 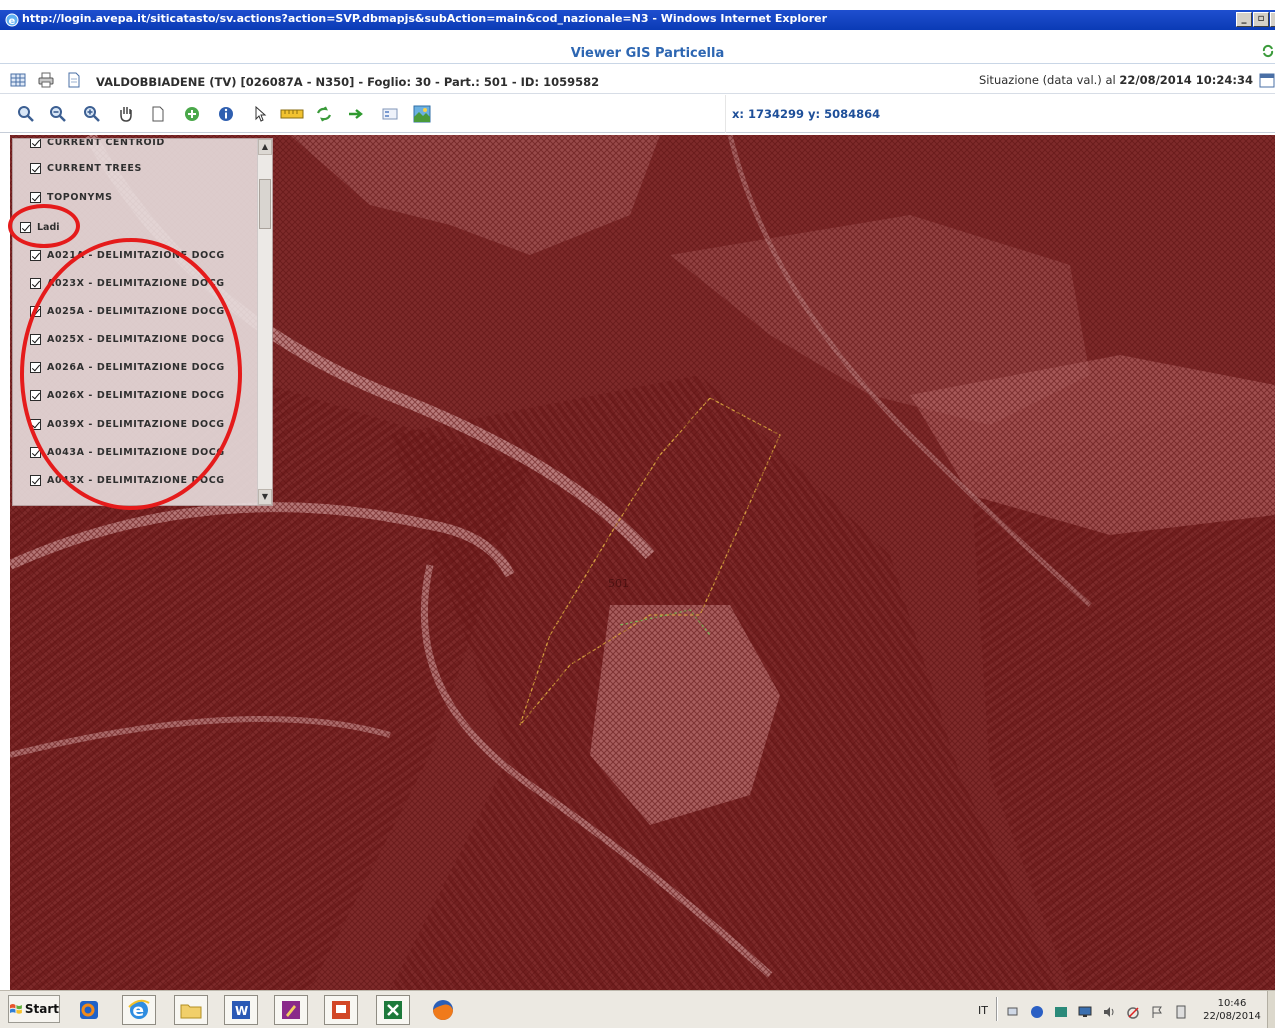 What do you see at coordinates (158, 114) in the screenshot?
I see `page-icon` at bounding box center [158, 114].